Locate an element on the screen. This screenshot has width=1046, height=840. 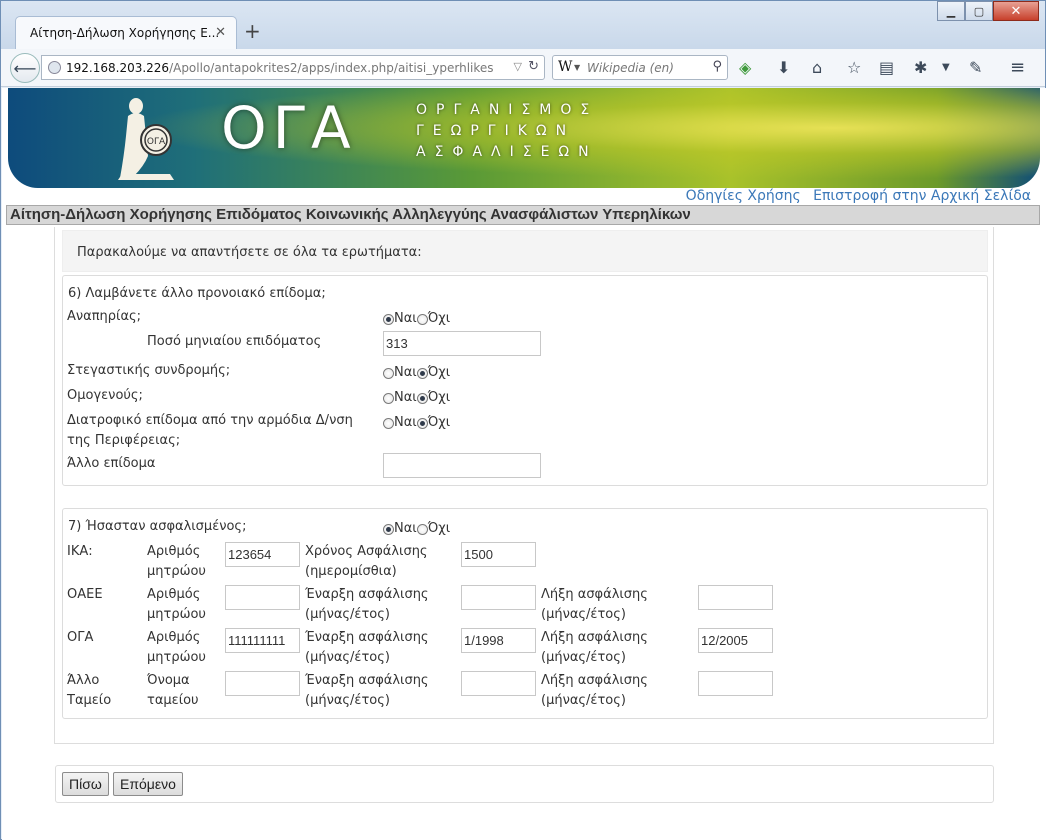
ika-reg-label-line-1: Αριθμός is located at coordinates (174, 551).